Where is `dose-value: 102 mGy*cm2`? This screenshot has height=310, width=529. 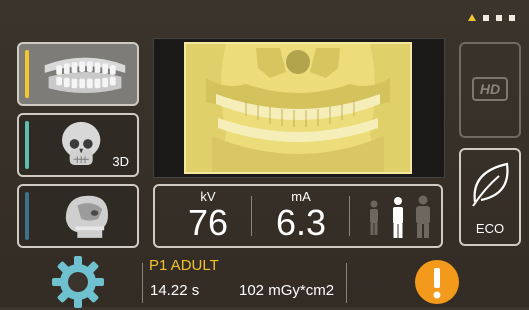
dose-value: 102 mGy*cm2 is located at coordinates (287, 290).